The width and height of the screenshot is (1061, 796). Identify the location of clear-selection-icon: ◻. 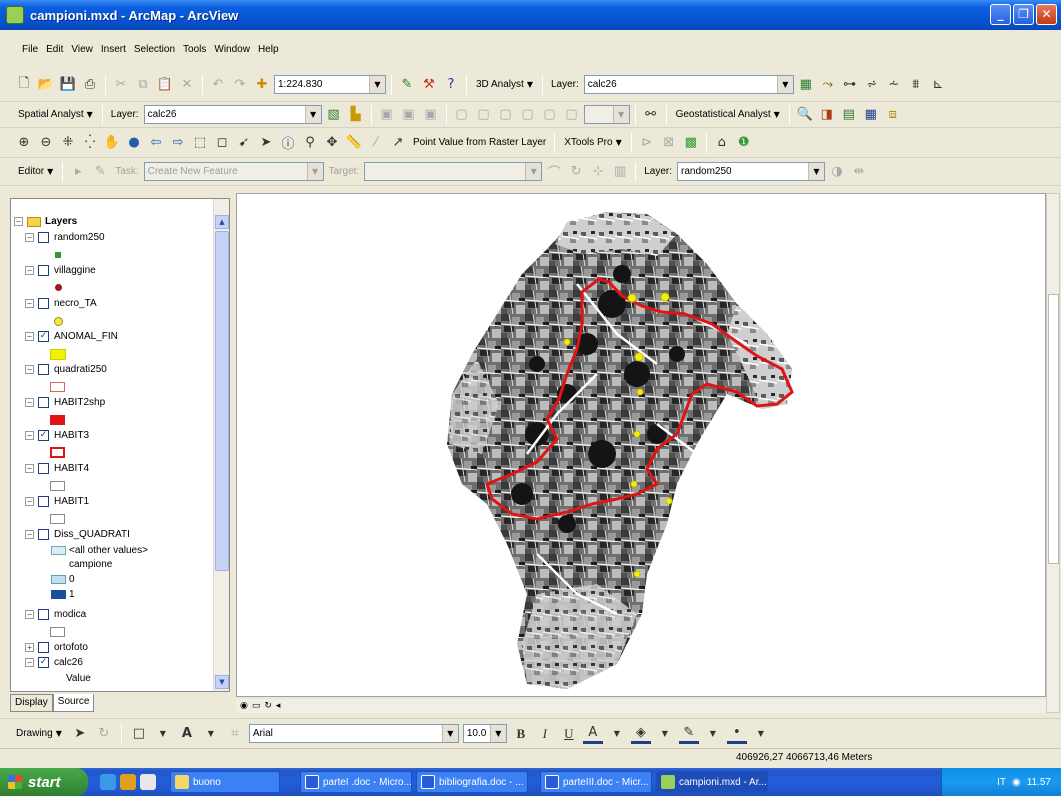
(222, 143).